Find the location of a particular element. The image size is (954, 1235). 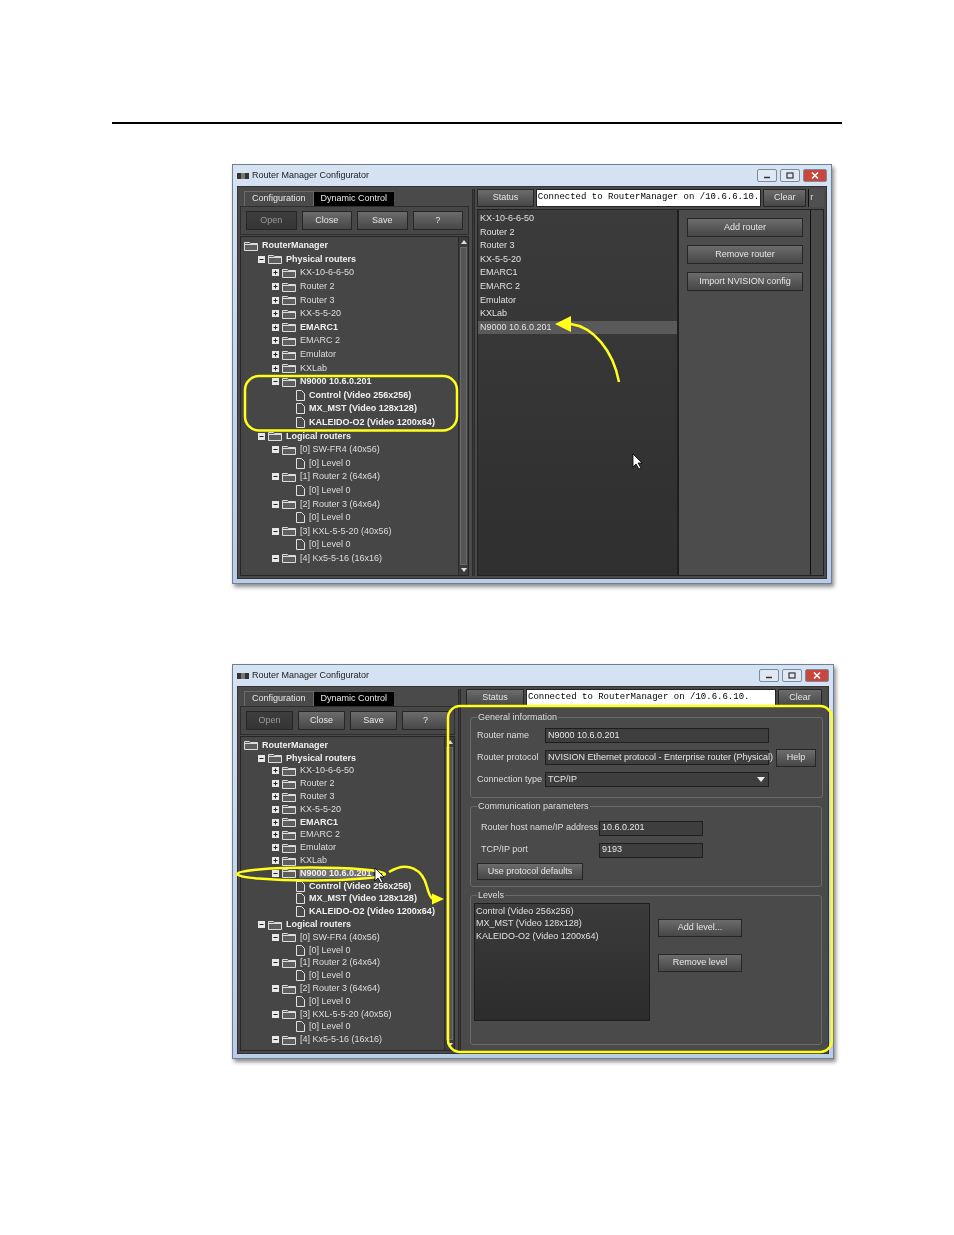

tab: Dynamic Control is located at coordinates (354, 698).